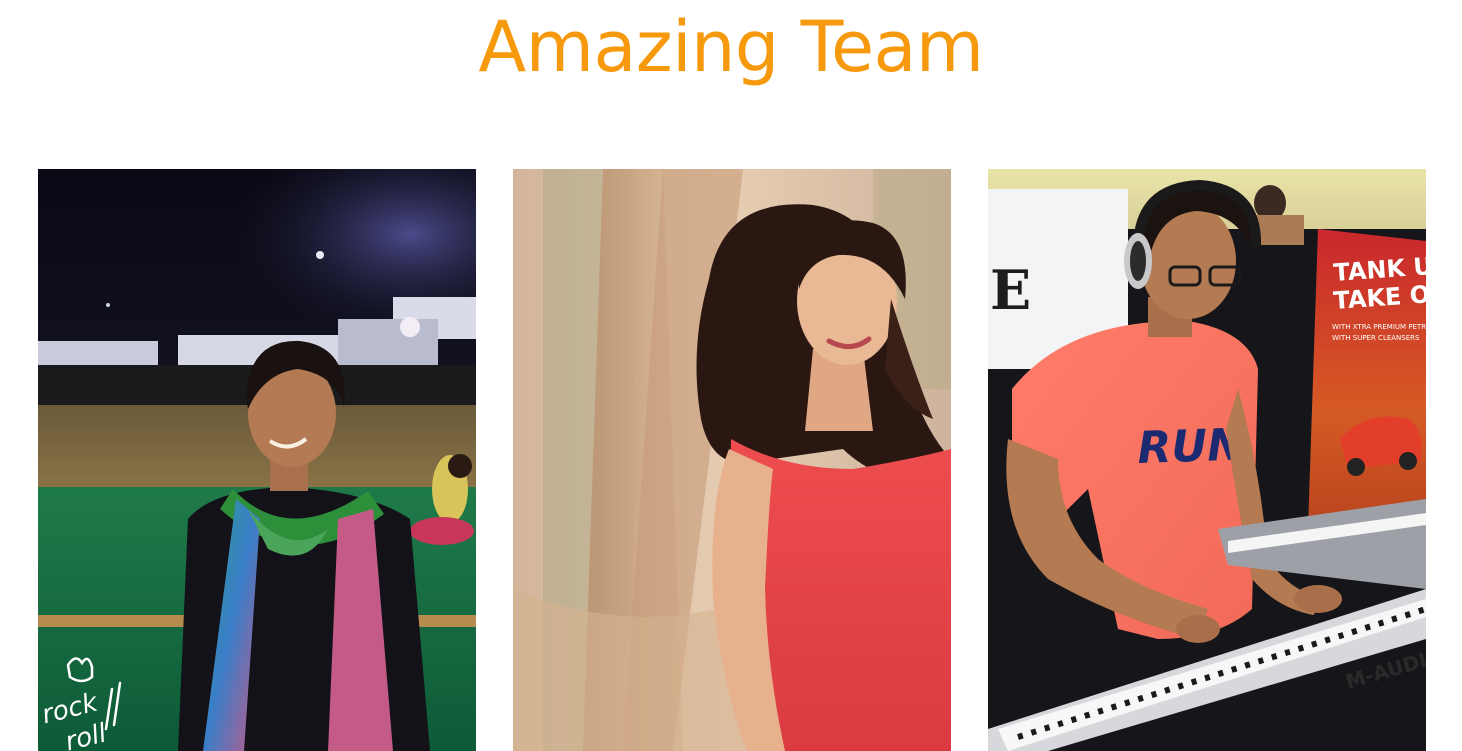 The image size is (1462, 751). What do you see at coordinates (731, 47) in the screenshot?
I see `section-title: Amazing Team` at bounding box center [731, 47].